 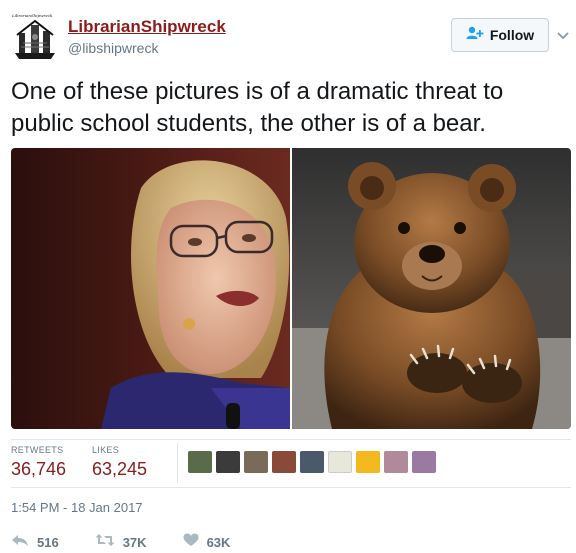 I want to click on likes-label: LIKES, so click(x=106, y=450).